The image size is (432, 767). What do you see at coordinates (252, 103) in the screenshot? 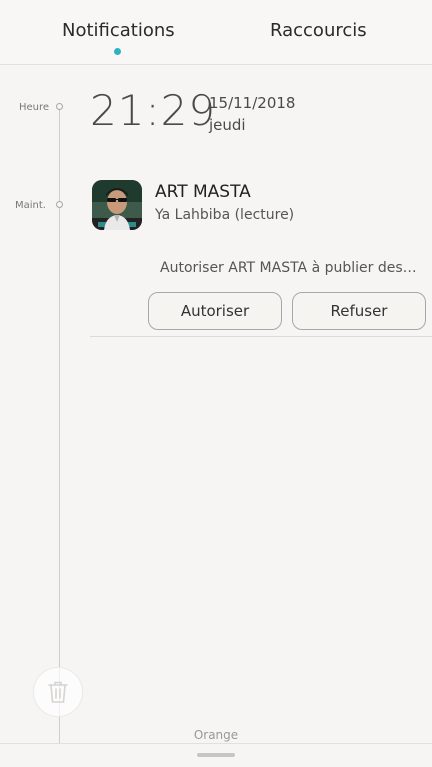
I see `clock-date: 15/11/2018` at bounding box center [252, 103].